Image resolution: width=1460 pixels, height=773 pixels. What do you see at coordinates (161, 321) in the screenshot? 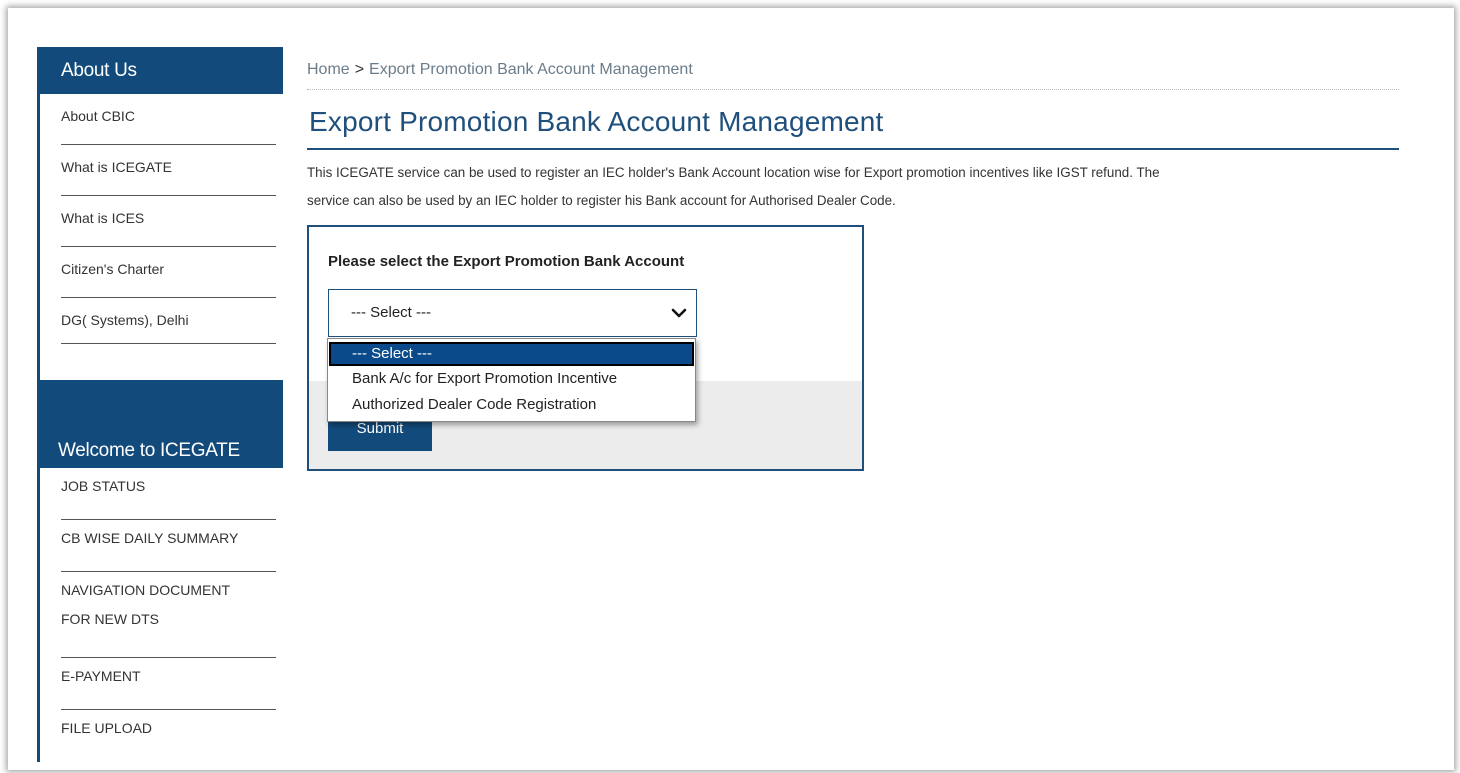
I see `sidebar-item-dg-systems: DG( Systems), Delhi` at bounding box center [161, 321].